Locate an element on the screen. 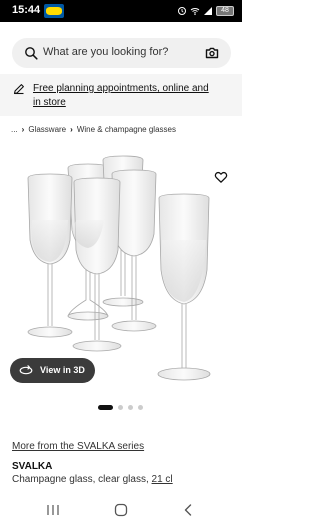 The width and height of the screenshot is (320, 525). battery-icon: 48 is located at coordinates (225, 11).